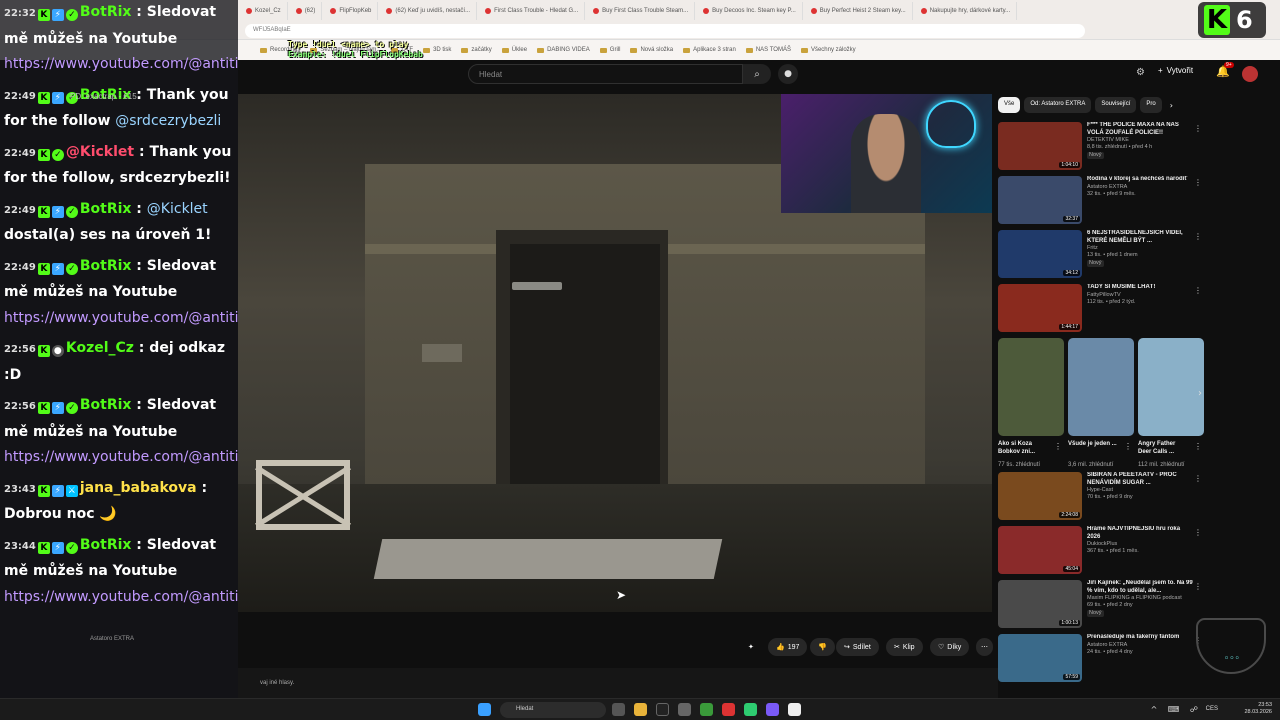 The width and height of the screenshot is (1280, 720). What do you see at coordinates (476, 50) in the screenshot?
I see `bookmark-item: začátky` at bounding box center [476, 50].